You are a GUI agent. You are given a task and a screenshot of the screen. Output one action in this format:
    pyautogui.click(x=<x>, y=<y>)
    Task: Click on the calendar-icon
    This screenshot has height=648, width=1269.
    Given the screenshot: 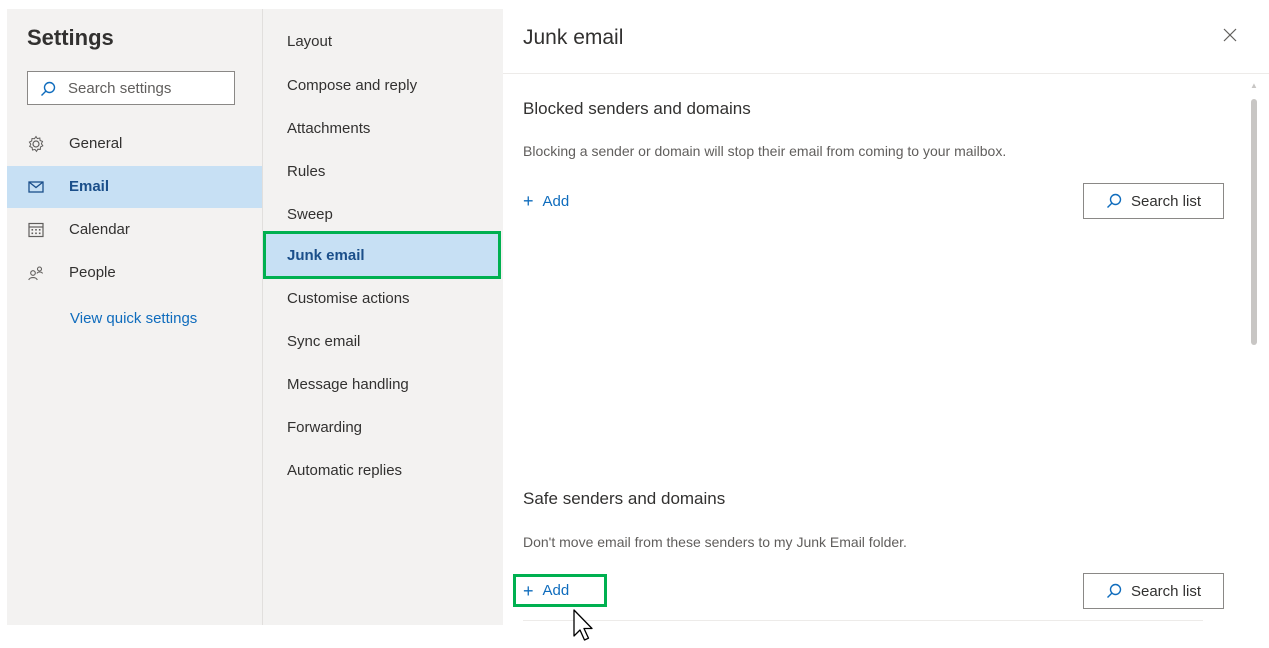 What is the action you would take?
    pyautogui.click(x=36, y=230)
    